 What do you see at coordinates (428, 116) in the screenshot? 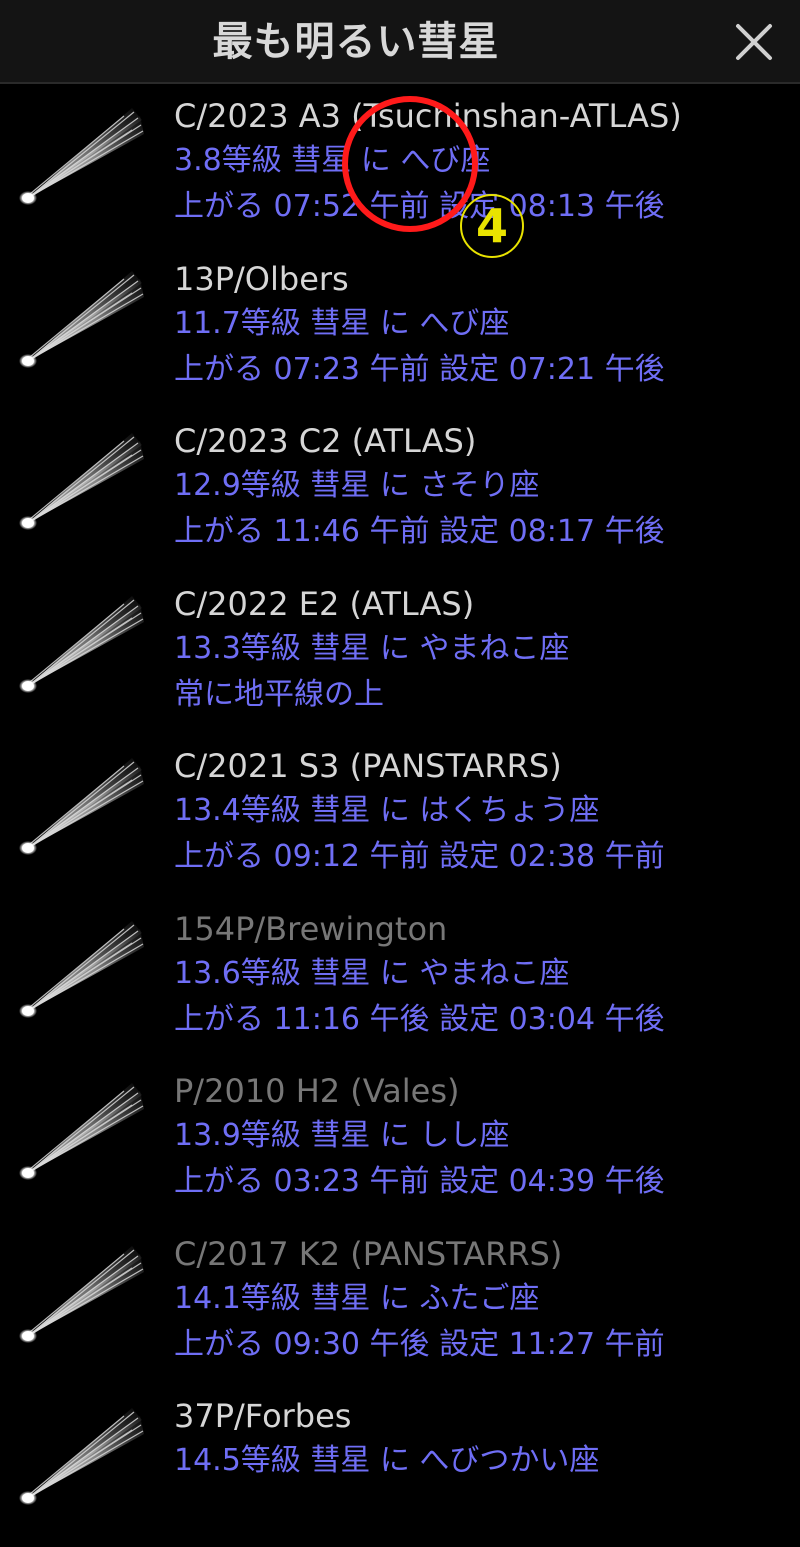
I see `comet-name: C/2023 A3 (Tsuchinshan-ATLAS)` at bounding box center [428, 116].